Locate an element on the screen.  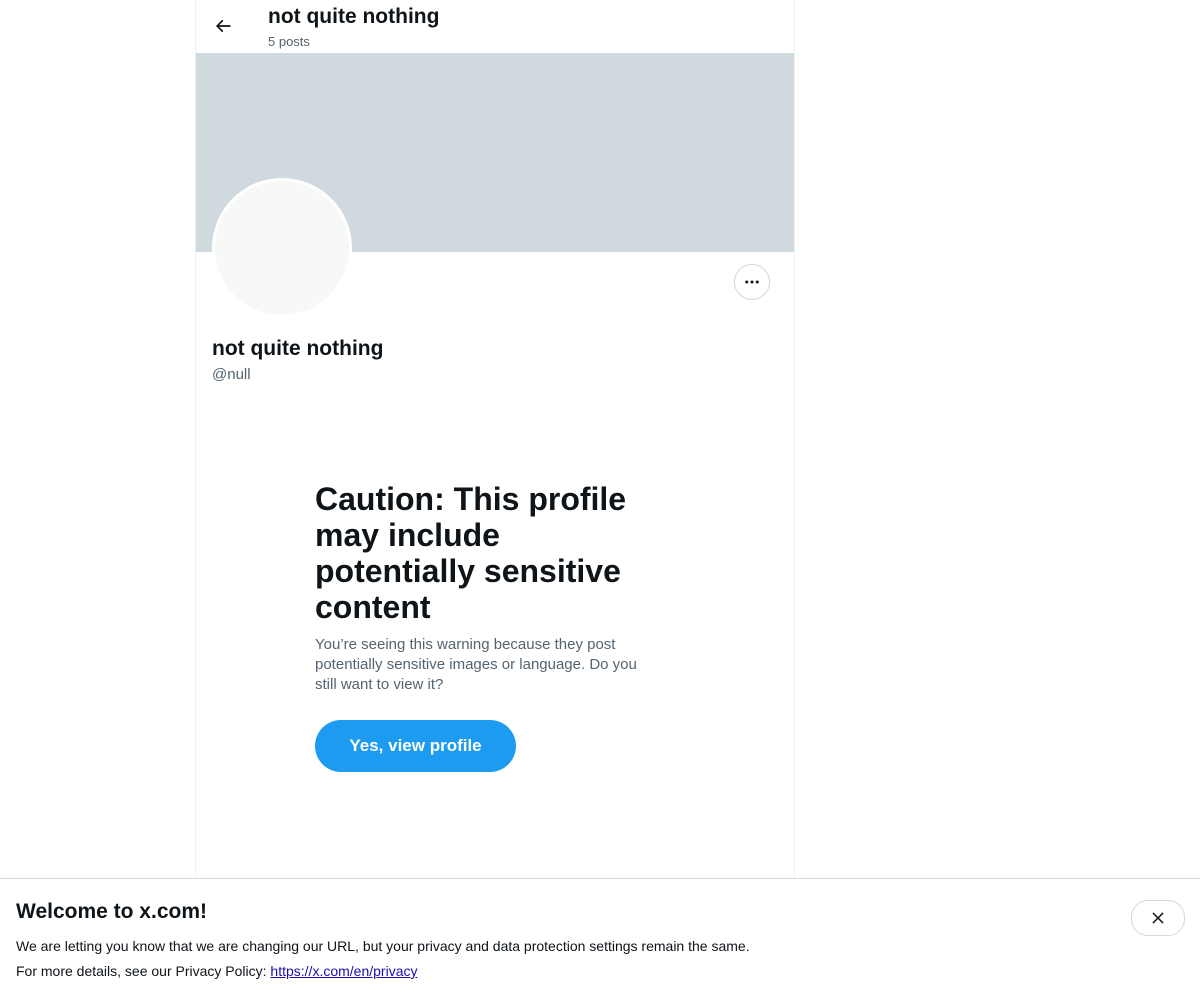
privacy-policy-link: https://x.com/en/privacy is located at coordinates (343, 971).